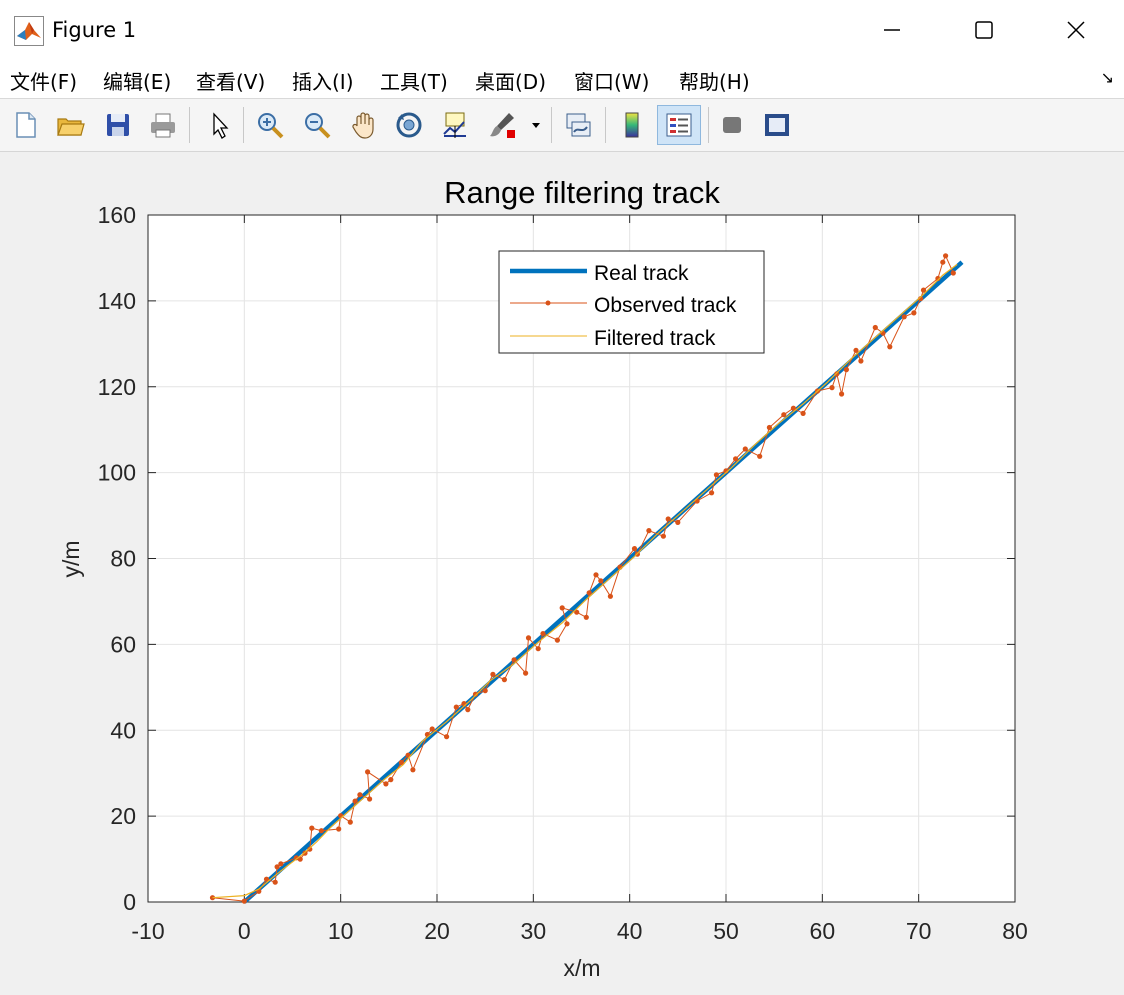  I want to click on y-tick-label: 120, so click(117, 387).